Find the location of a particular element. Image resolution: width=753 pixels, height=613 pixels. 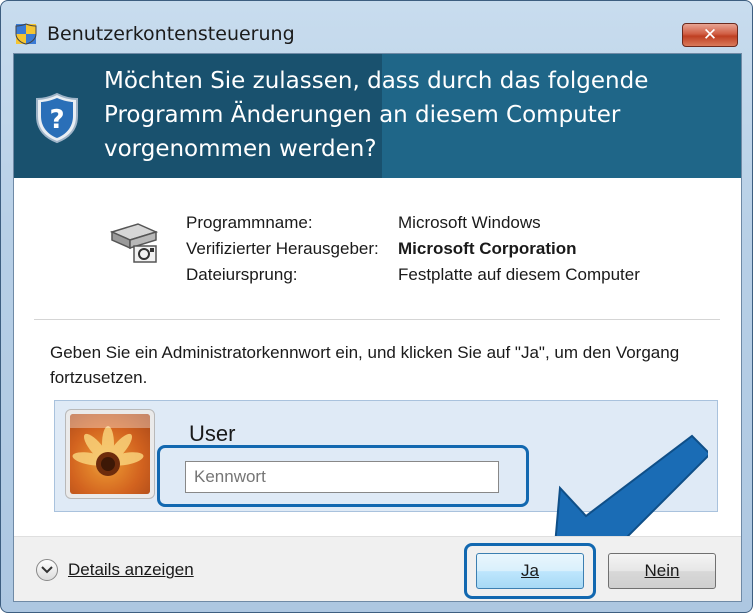

chevron-down-icon is located at coordinates (47, 570).